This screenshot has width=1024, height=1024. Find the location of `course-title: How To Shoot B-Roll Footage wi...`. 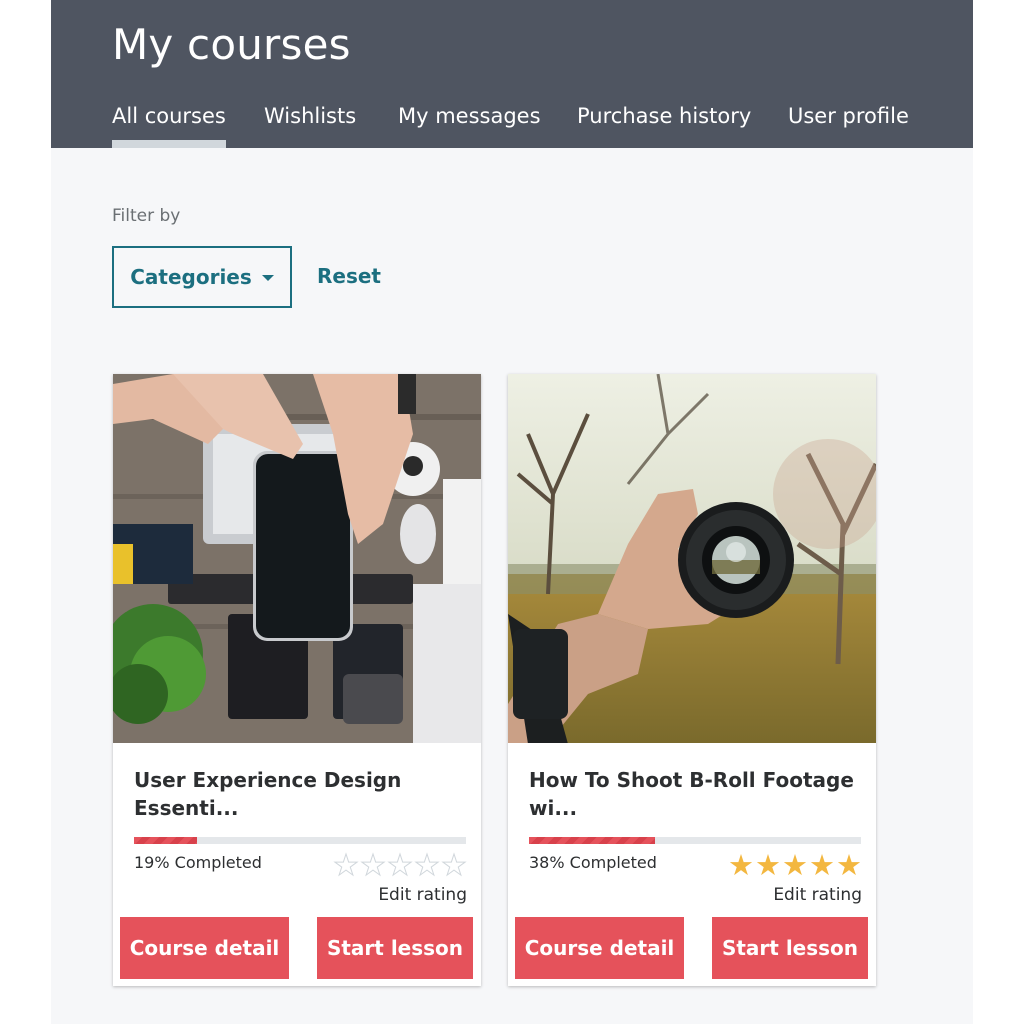

course-title: How To Shoot B-Roll Footage wi... is located at coordinates (694, 794).